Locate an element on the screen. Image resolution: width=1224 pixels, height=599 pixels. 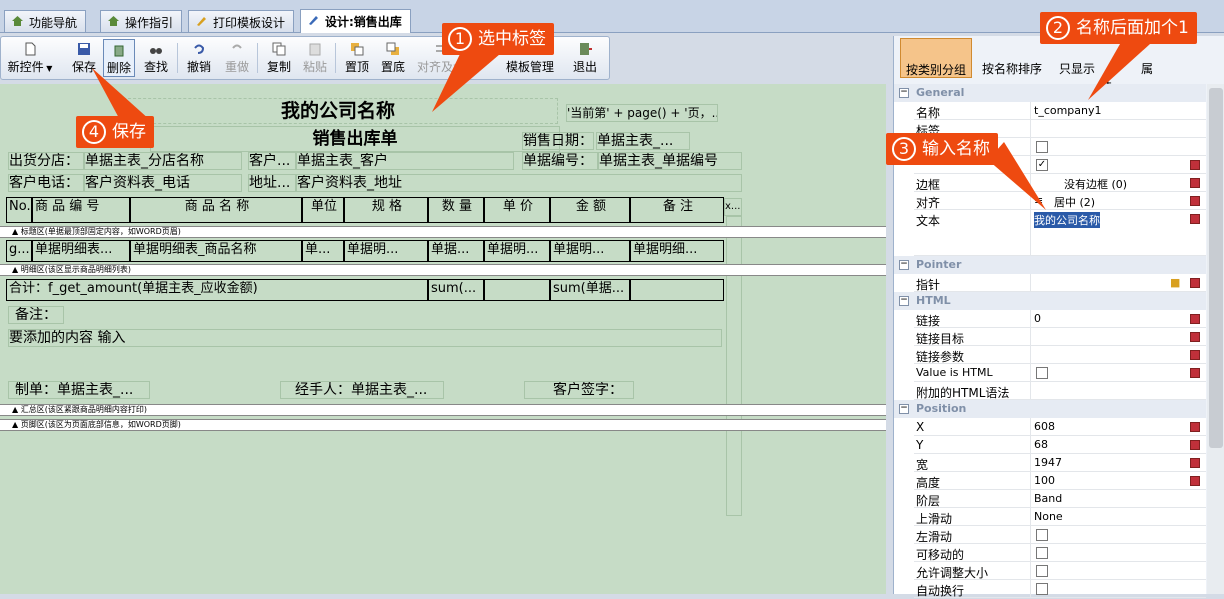
prop-width: 宽 1947 is located at coordinates (1060, 463).